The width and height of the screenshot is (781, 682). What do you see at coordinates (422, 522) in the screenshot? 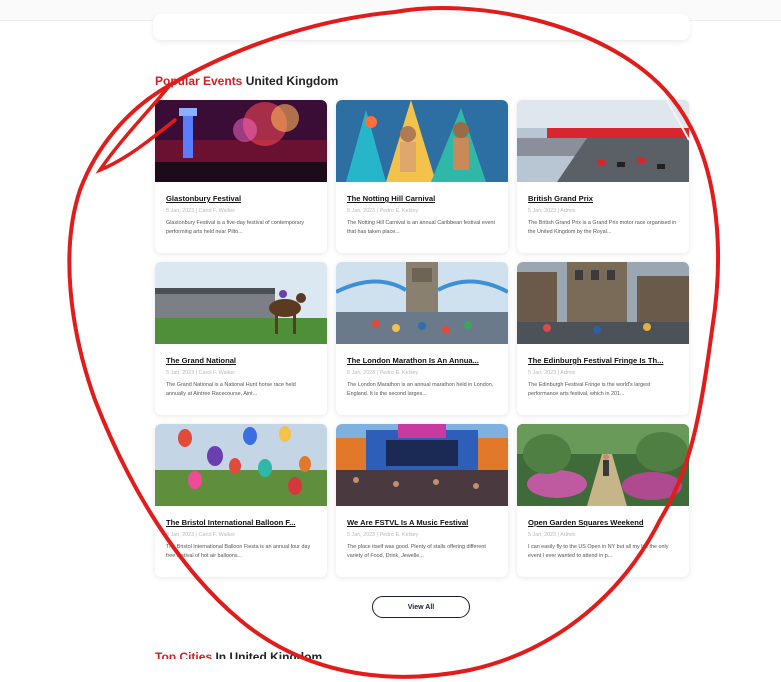
I see `event-title: We Are FSTVL Is A Music Festival` at bounding box center [422, 522].